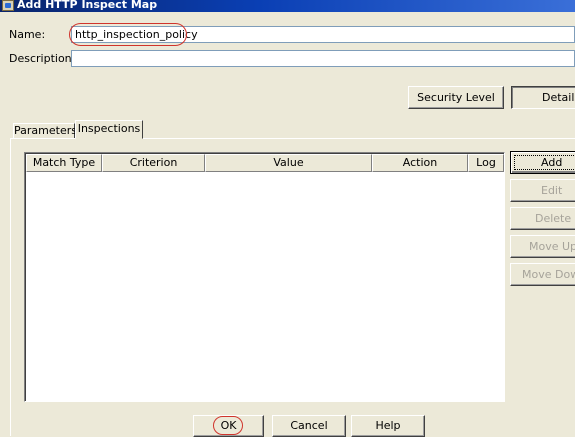 The image size is (575, 437). I want to click on security-level-button: Security Level, so click(456, 97).